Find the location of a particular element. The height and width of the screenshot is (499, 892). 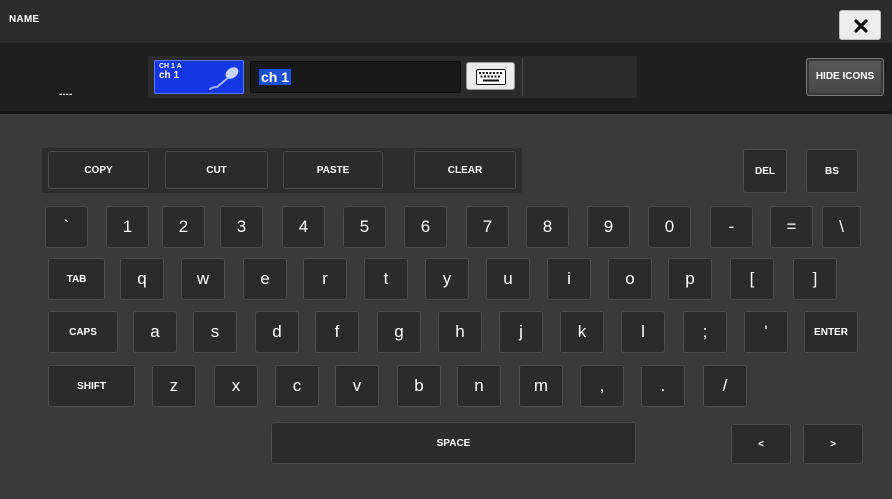

name-input: ch 1 is located at coordinates (355, 77).